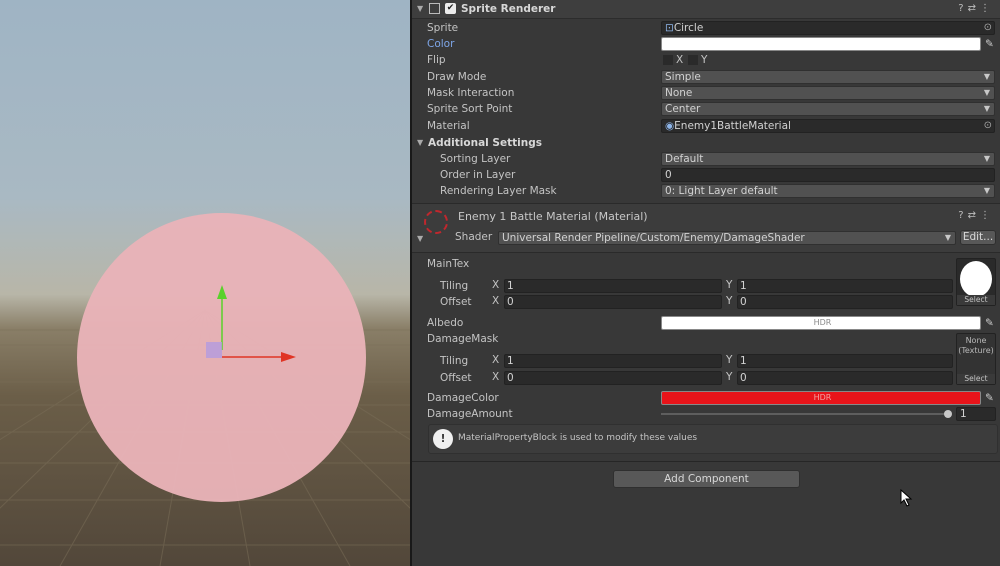  What do you see at coordinates (845, 286) in the screenshot?
I see `tiling-y-input: 1` at bounding box center [845, 286].